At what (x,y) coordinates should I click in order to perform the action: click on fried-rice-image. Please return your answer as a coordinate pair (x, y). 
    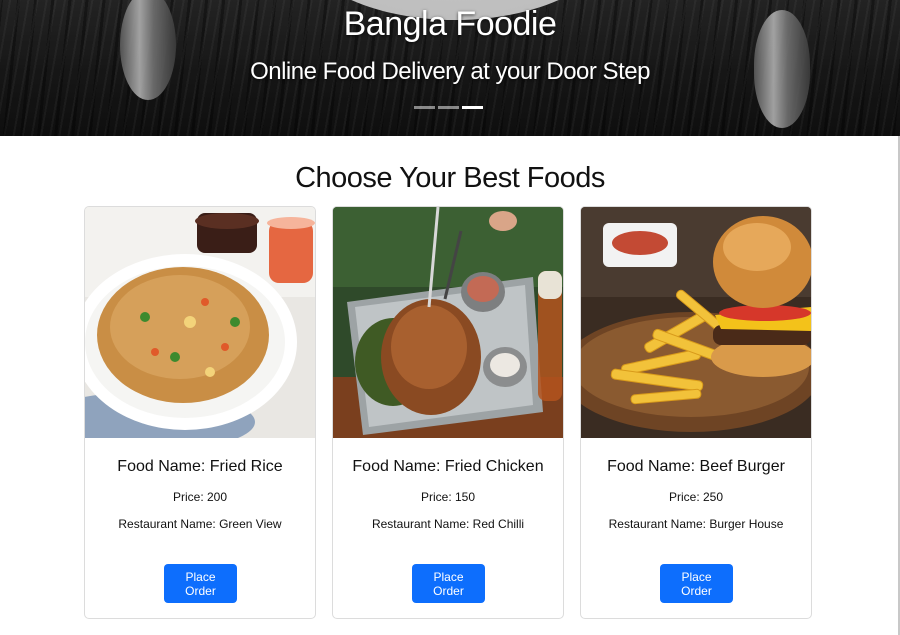
    Looking at the image, I should click on (200, 322).